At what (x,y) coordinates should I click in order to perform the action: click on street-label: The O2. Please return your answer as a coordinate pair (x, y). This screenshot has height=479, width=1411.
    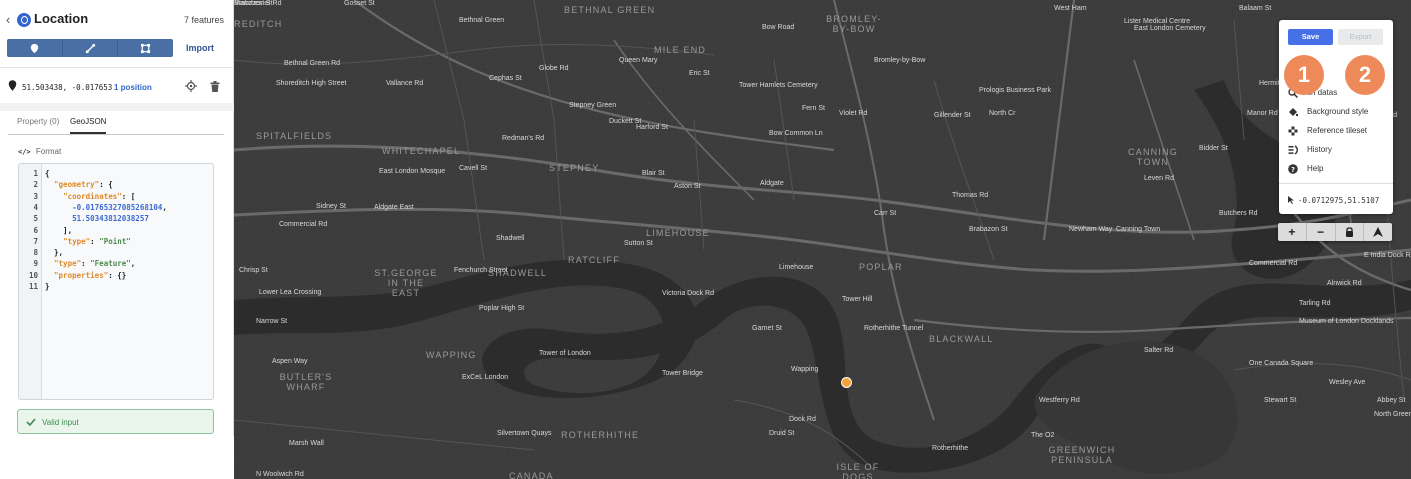
    Looking at the image, I should click on (1043, 435).